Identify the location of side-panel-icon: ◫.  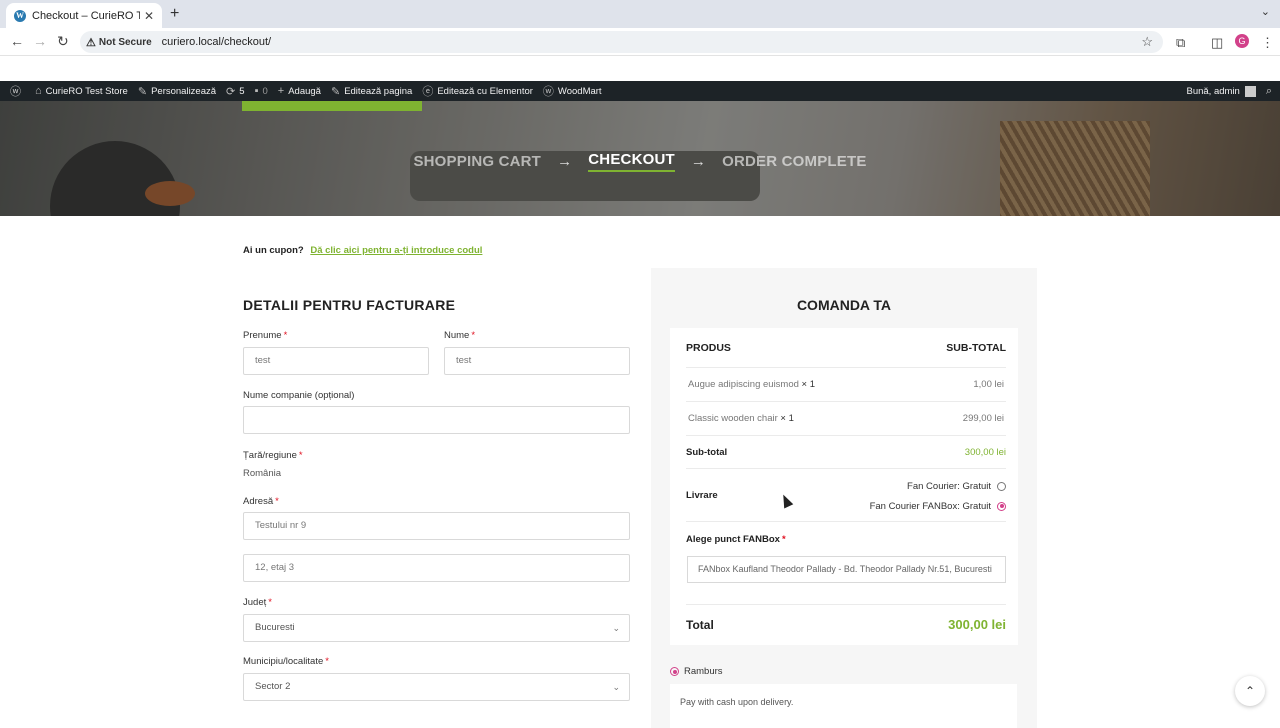
(1217, 43).